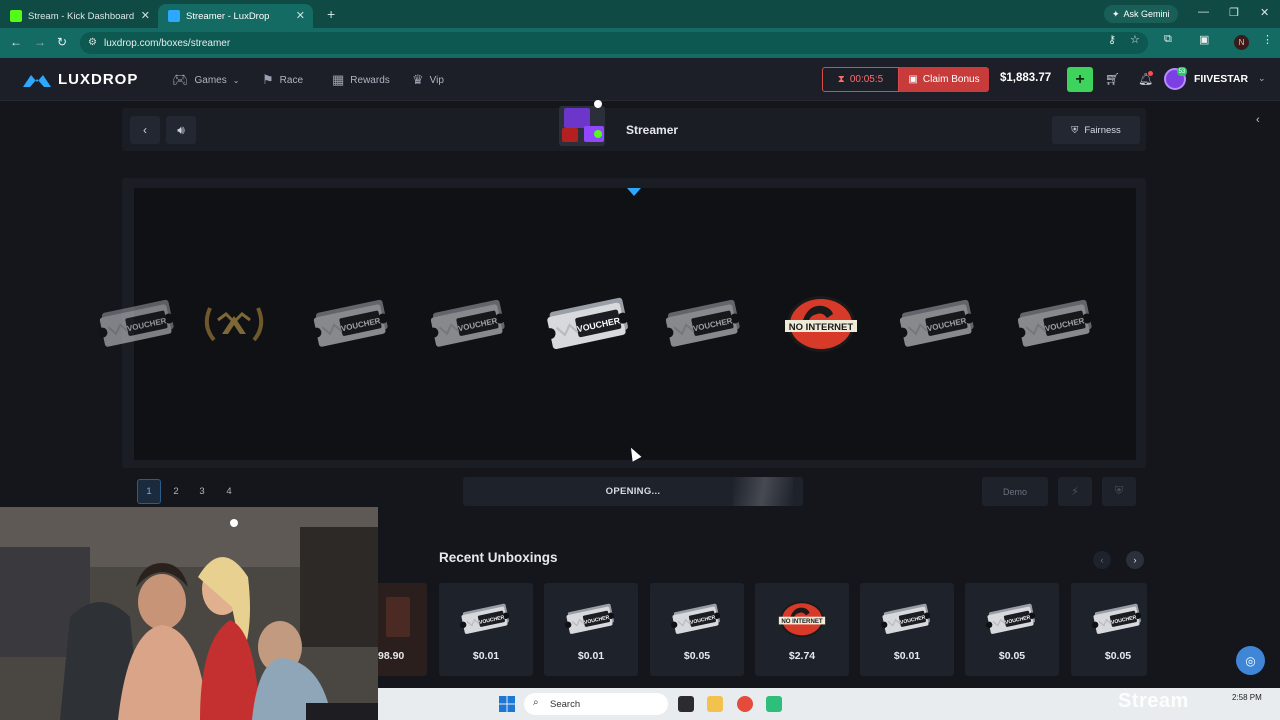  I want to click on gift-icon: ▦, so click(338, 79).